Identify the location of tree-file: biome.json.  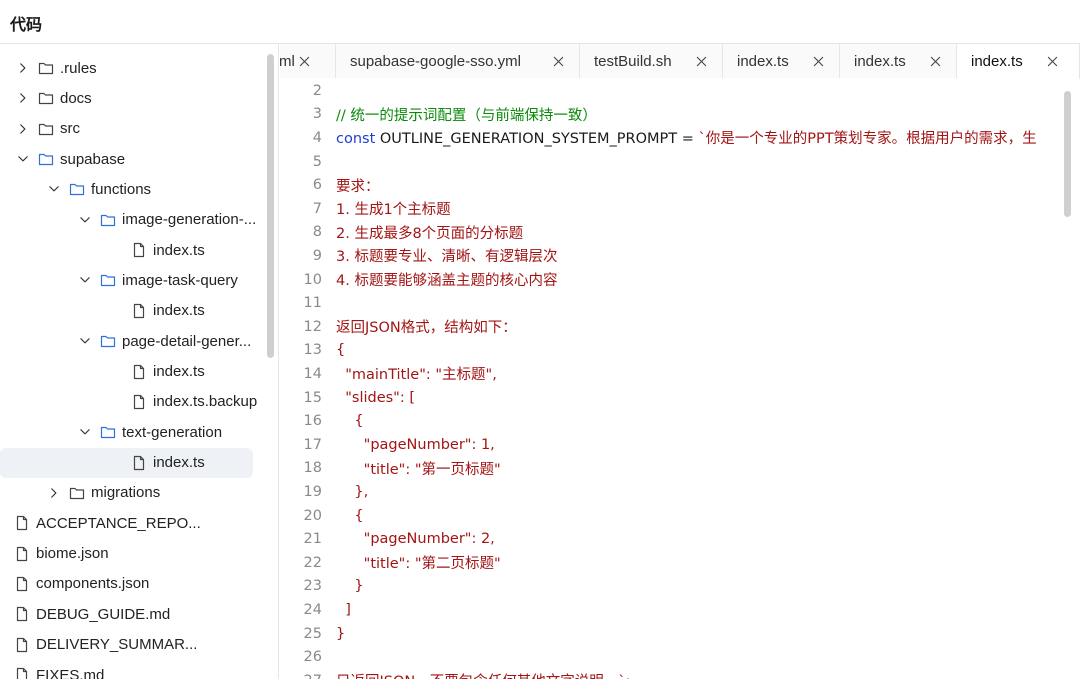
(131, 554).